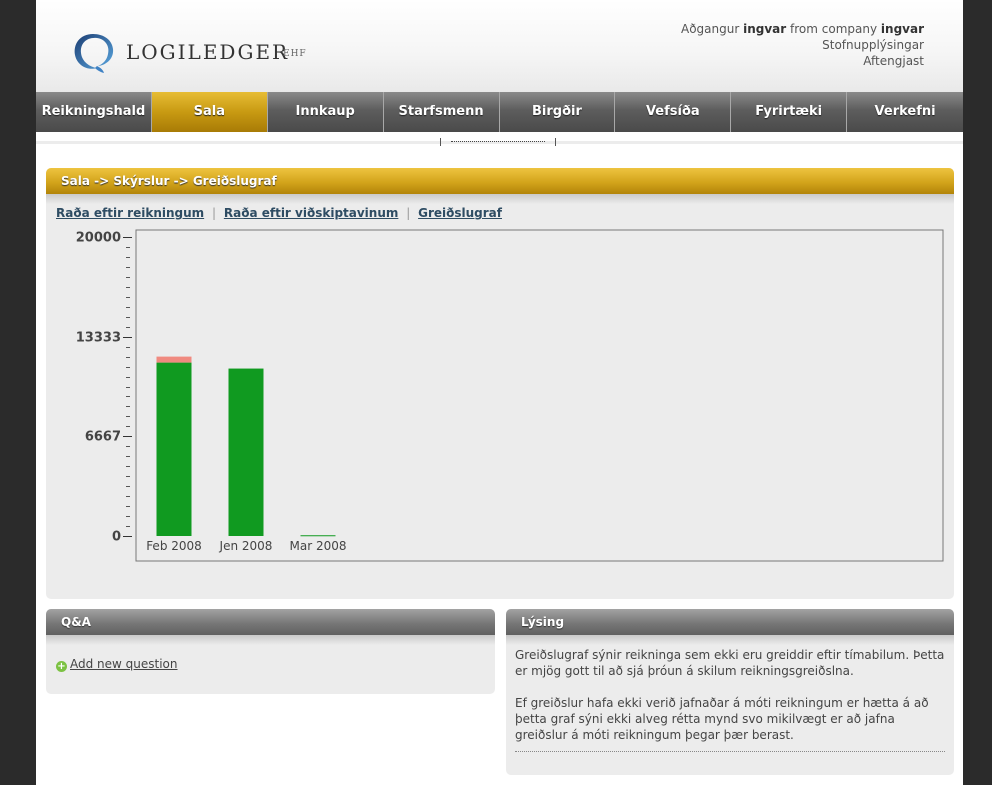 This screenshot has height=785, width=992. What do you see at coordinates (730, 751) in the screenshot?
I see `description-divider` at bounding box center [730, 751].